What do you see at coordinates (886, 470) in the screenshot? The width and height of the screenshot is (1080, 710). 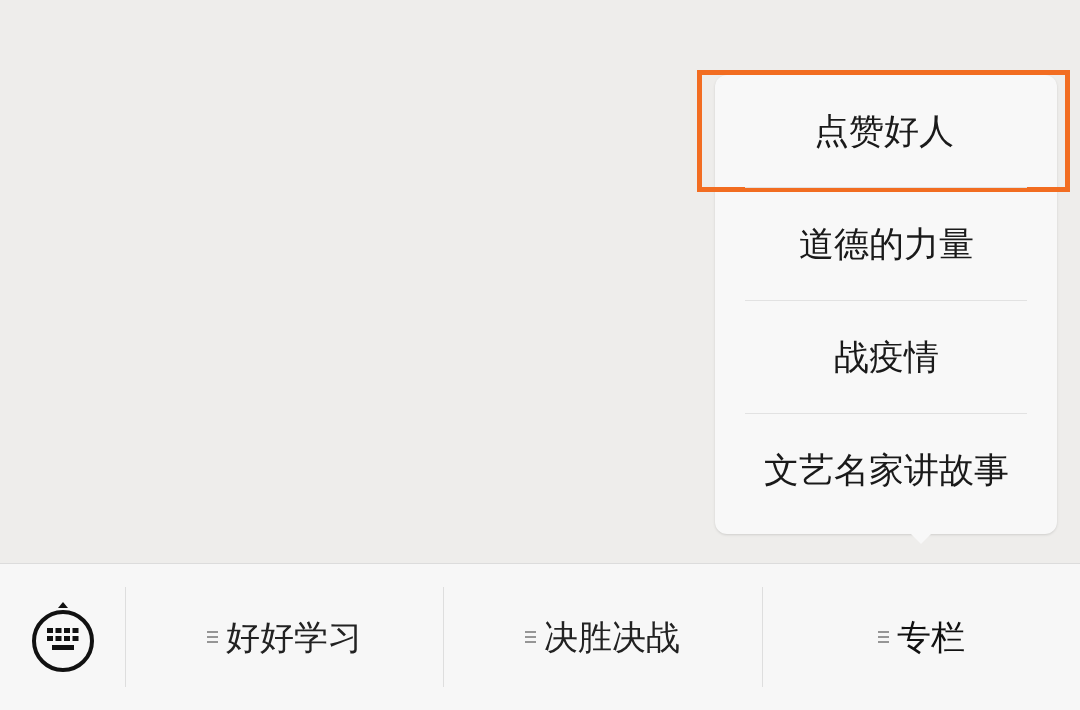 I see `menu-item: 文艺名家讲故事` at bounding box center [886, 470].